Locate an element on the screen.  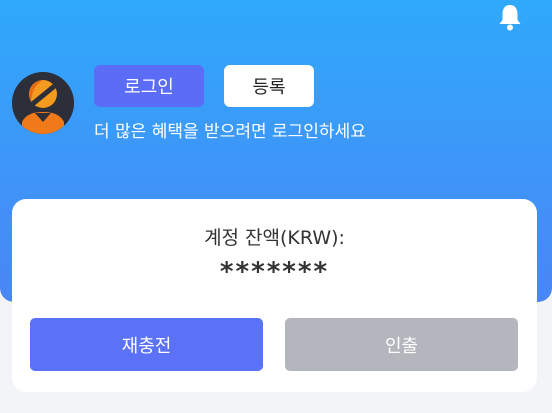
register-button: 등록 is located at coordinates (269, 86).